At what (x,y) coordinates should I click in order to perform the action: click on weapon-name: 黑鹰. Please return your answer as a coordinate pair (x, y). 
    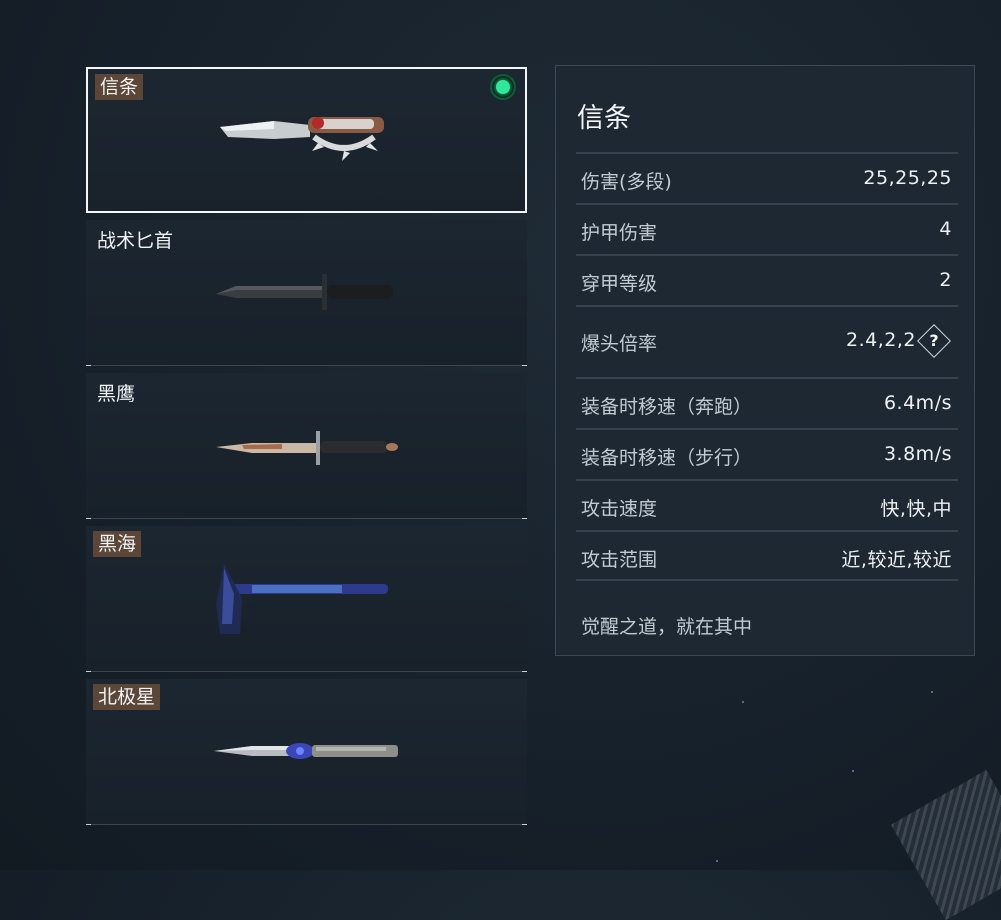
    Looking at the image, I should click on (116, 394).